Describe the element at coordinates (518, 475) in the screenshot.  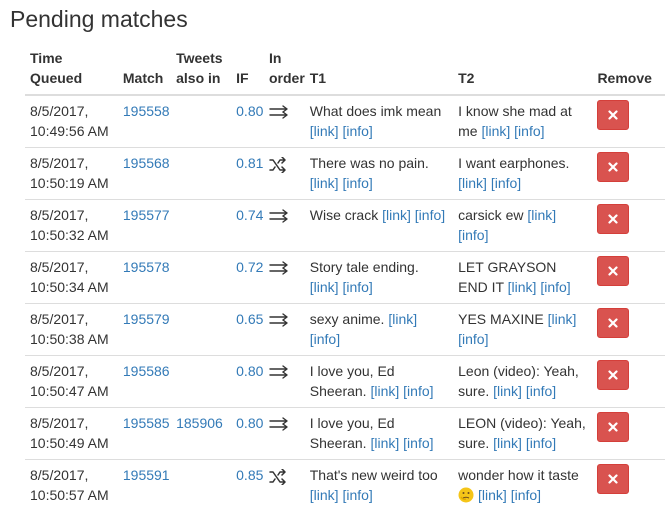
I see `t2-text: wonder how it taste` at that location.